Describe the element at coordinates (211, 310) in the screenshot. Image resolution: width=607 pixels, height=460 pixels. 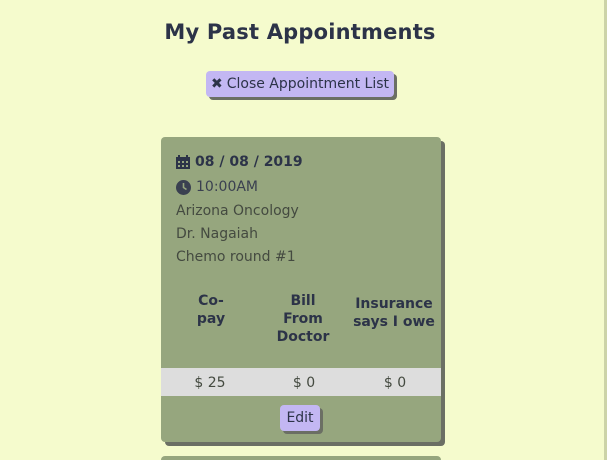
I see `copay-column-header: Co- pay` at that location.